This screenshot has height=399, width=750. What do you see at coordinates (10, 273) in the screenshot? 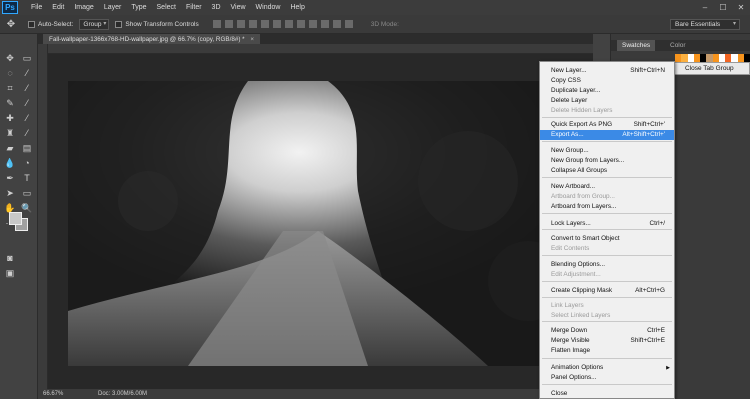
I see `screen-mode-icon: ▣` at bounding box center [10, 273].